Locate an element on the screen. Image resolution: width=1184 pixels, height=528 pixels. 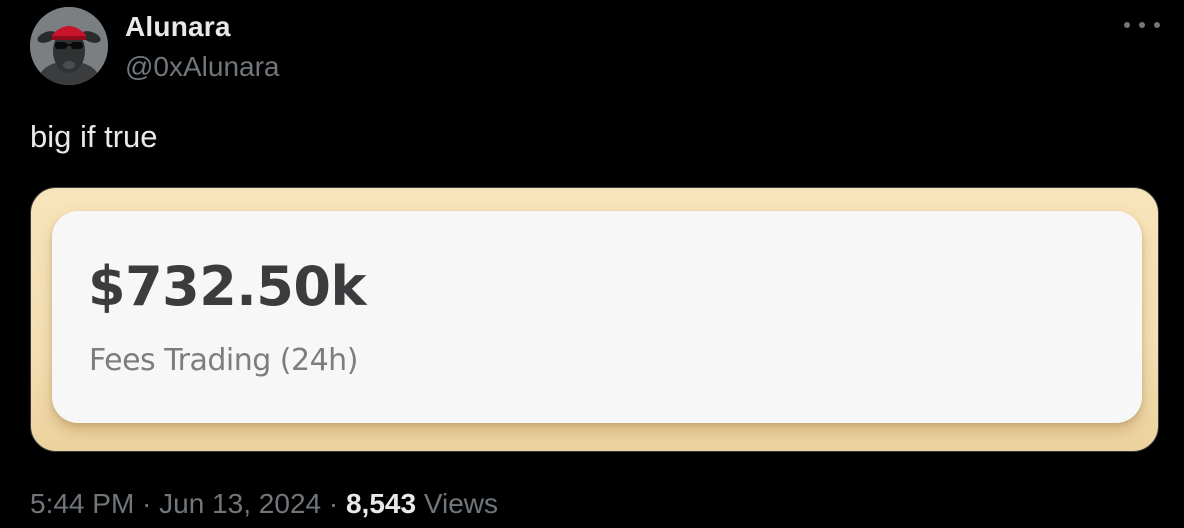
tweet-metadata: 5:44 PM · Jun 13, 2024 · 8,543 Views is located at coordinates (264, 504).